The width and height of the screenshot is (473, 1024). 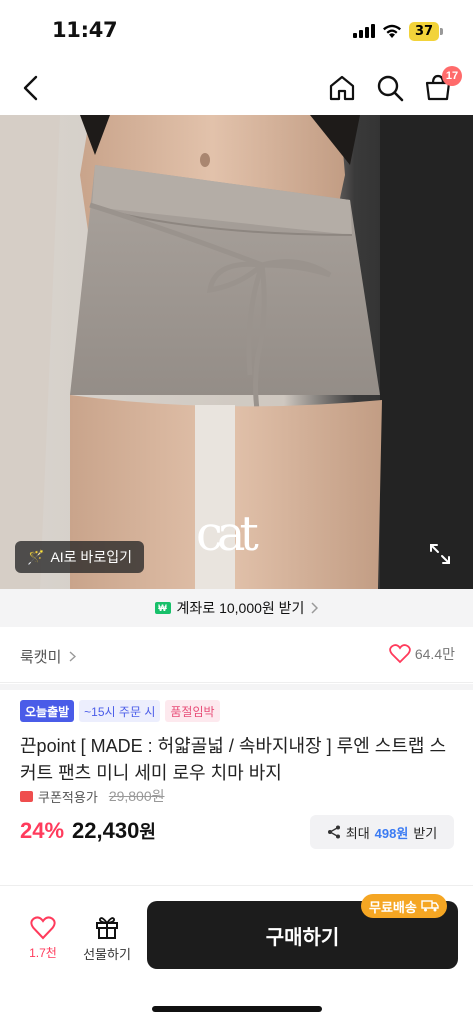 What do you see at coordinates (36, 556) in the screenshot?
I see `magic-wand-icon: 🪄` at bounding box center [36, 556].